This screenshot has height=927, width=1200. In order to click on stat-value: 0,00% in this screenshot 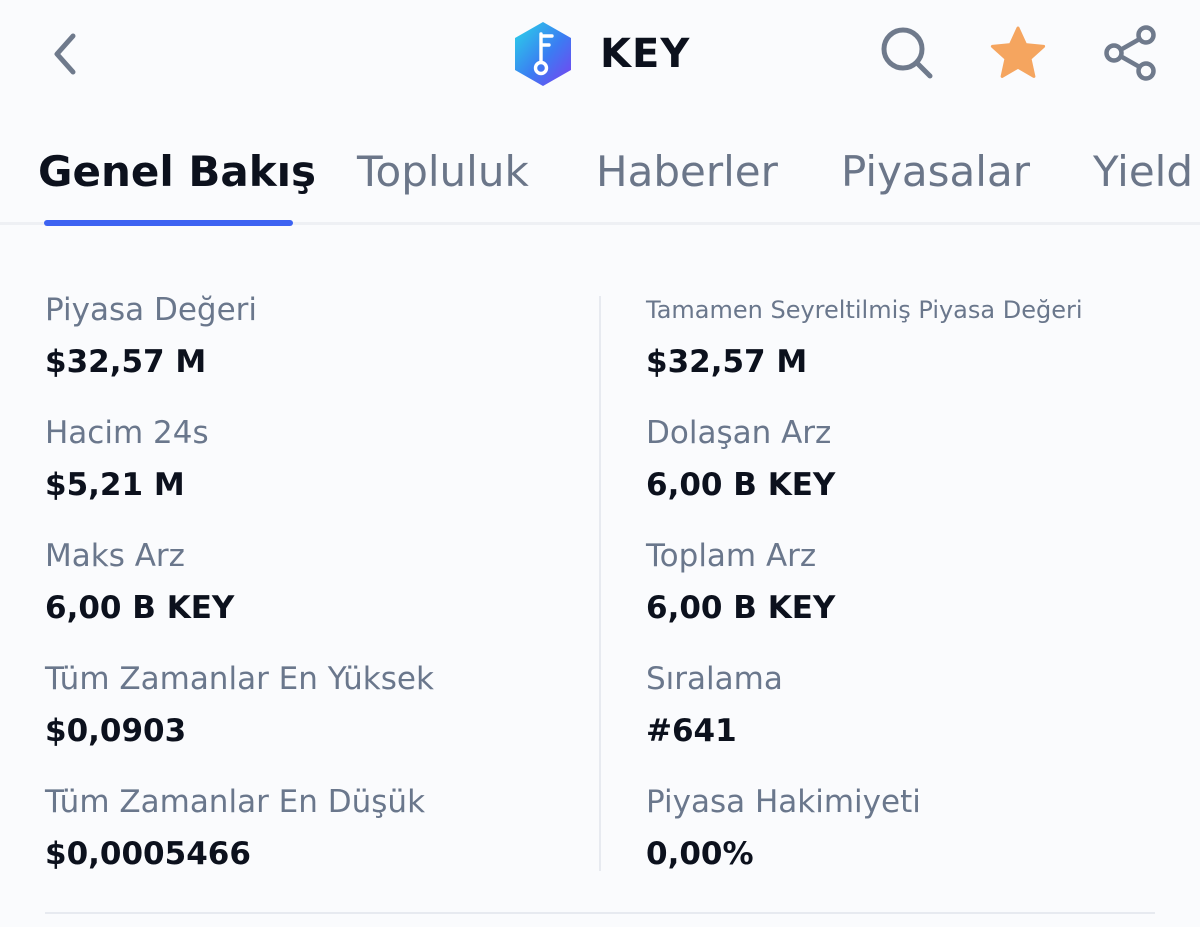, I will do `click(700, 854)`.